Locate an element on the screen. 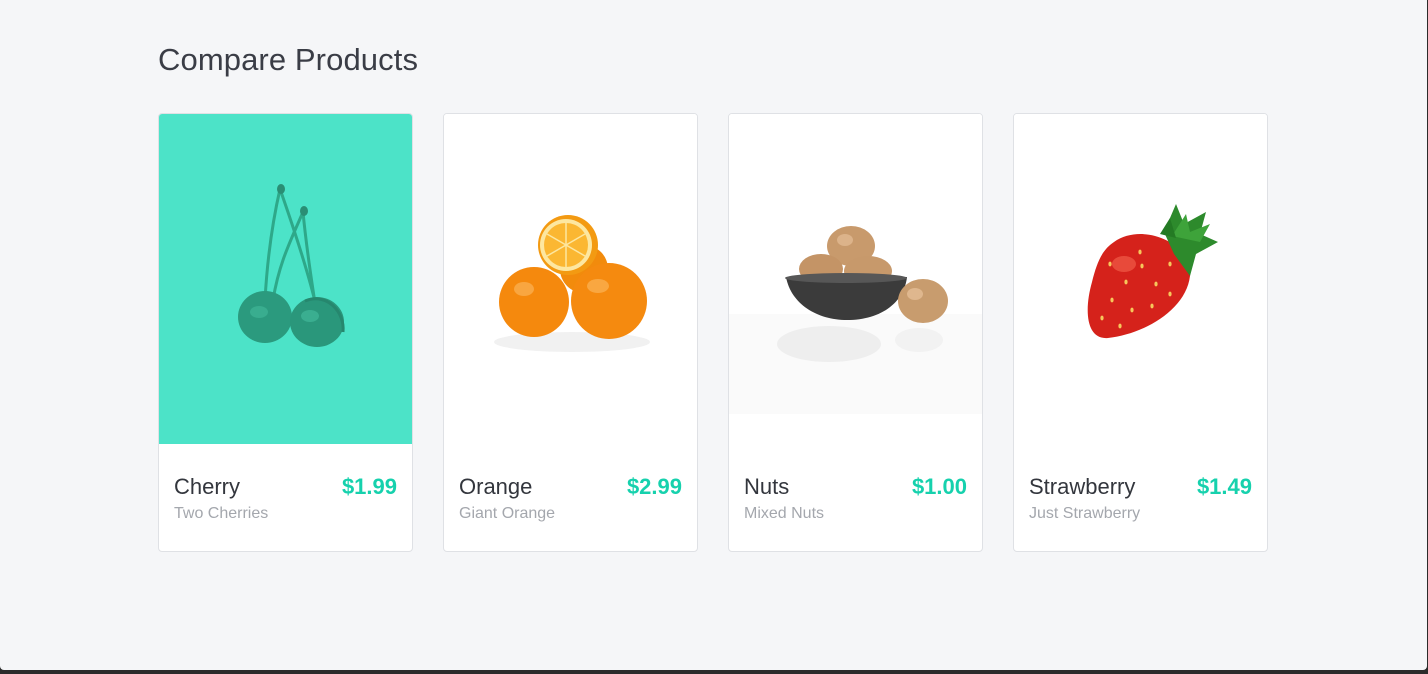 Image resolution: width=1428 pixels, height=674 pixels. product-price: $1.49 is located at coordinates (1224, 486).